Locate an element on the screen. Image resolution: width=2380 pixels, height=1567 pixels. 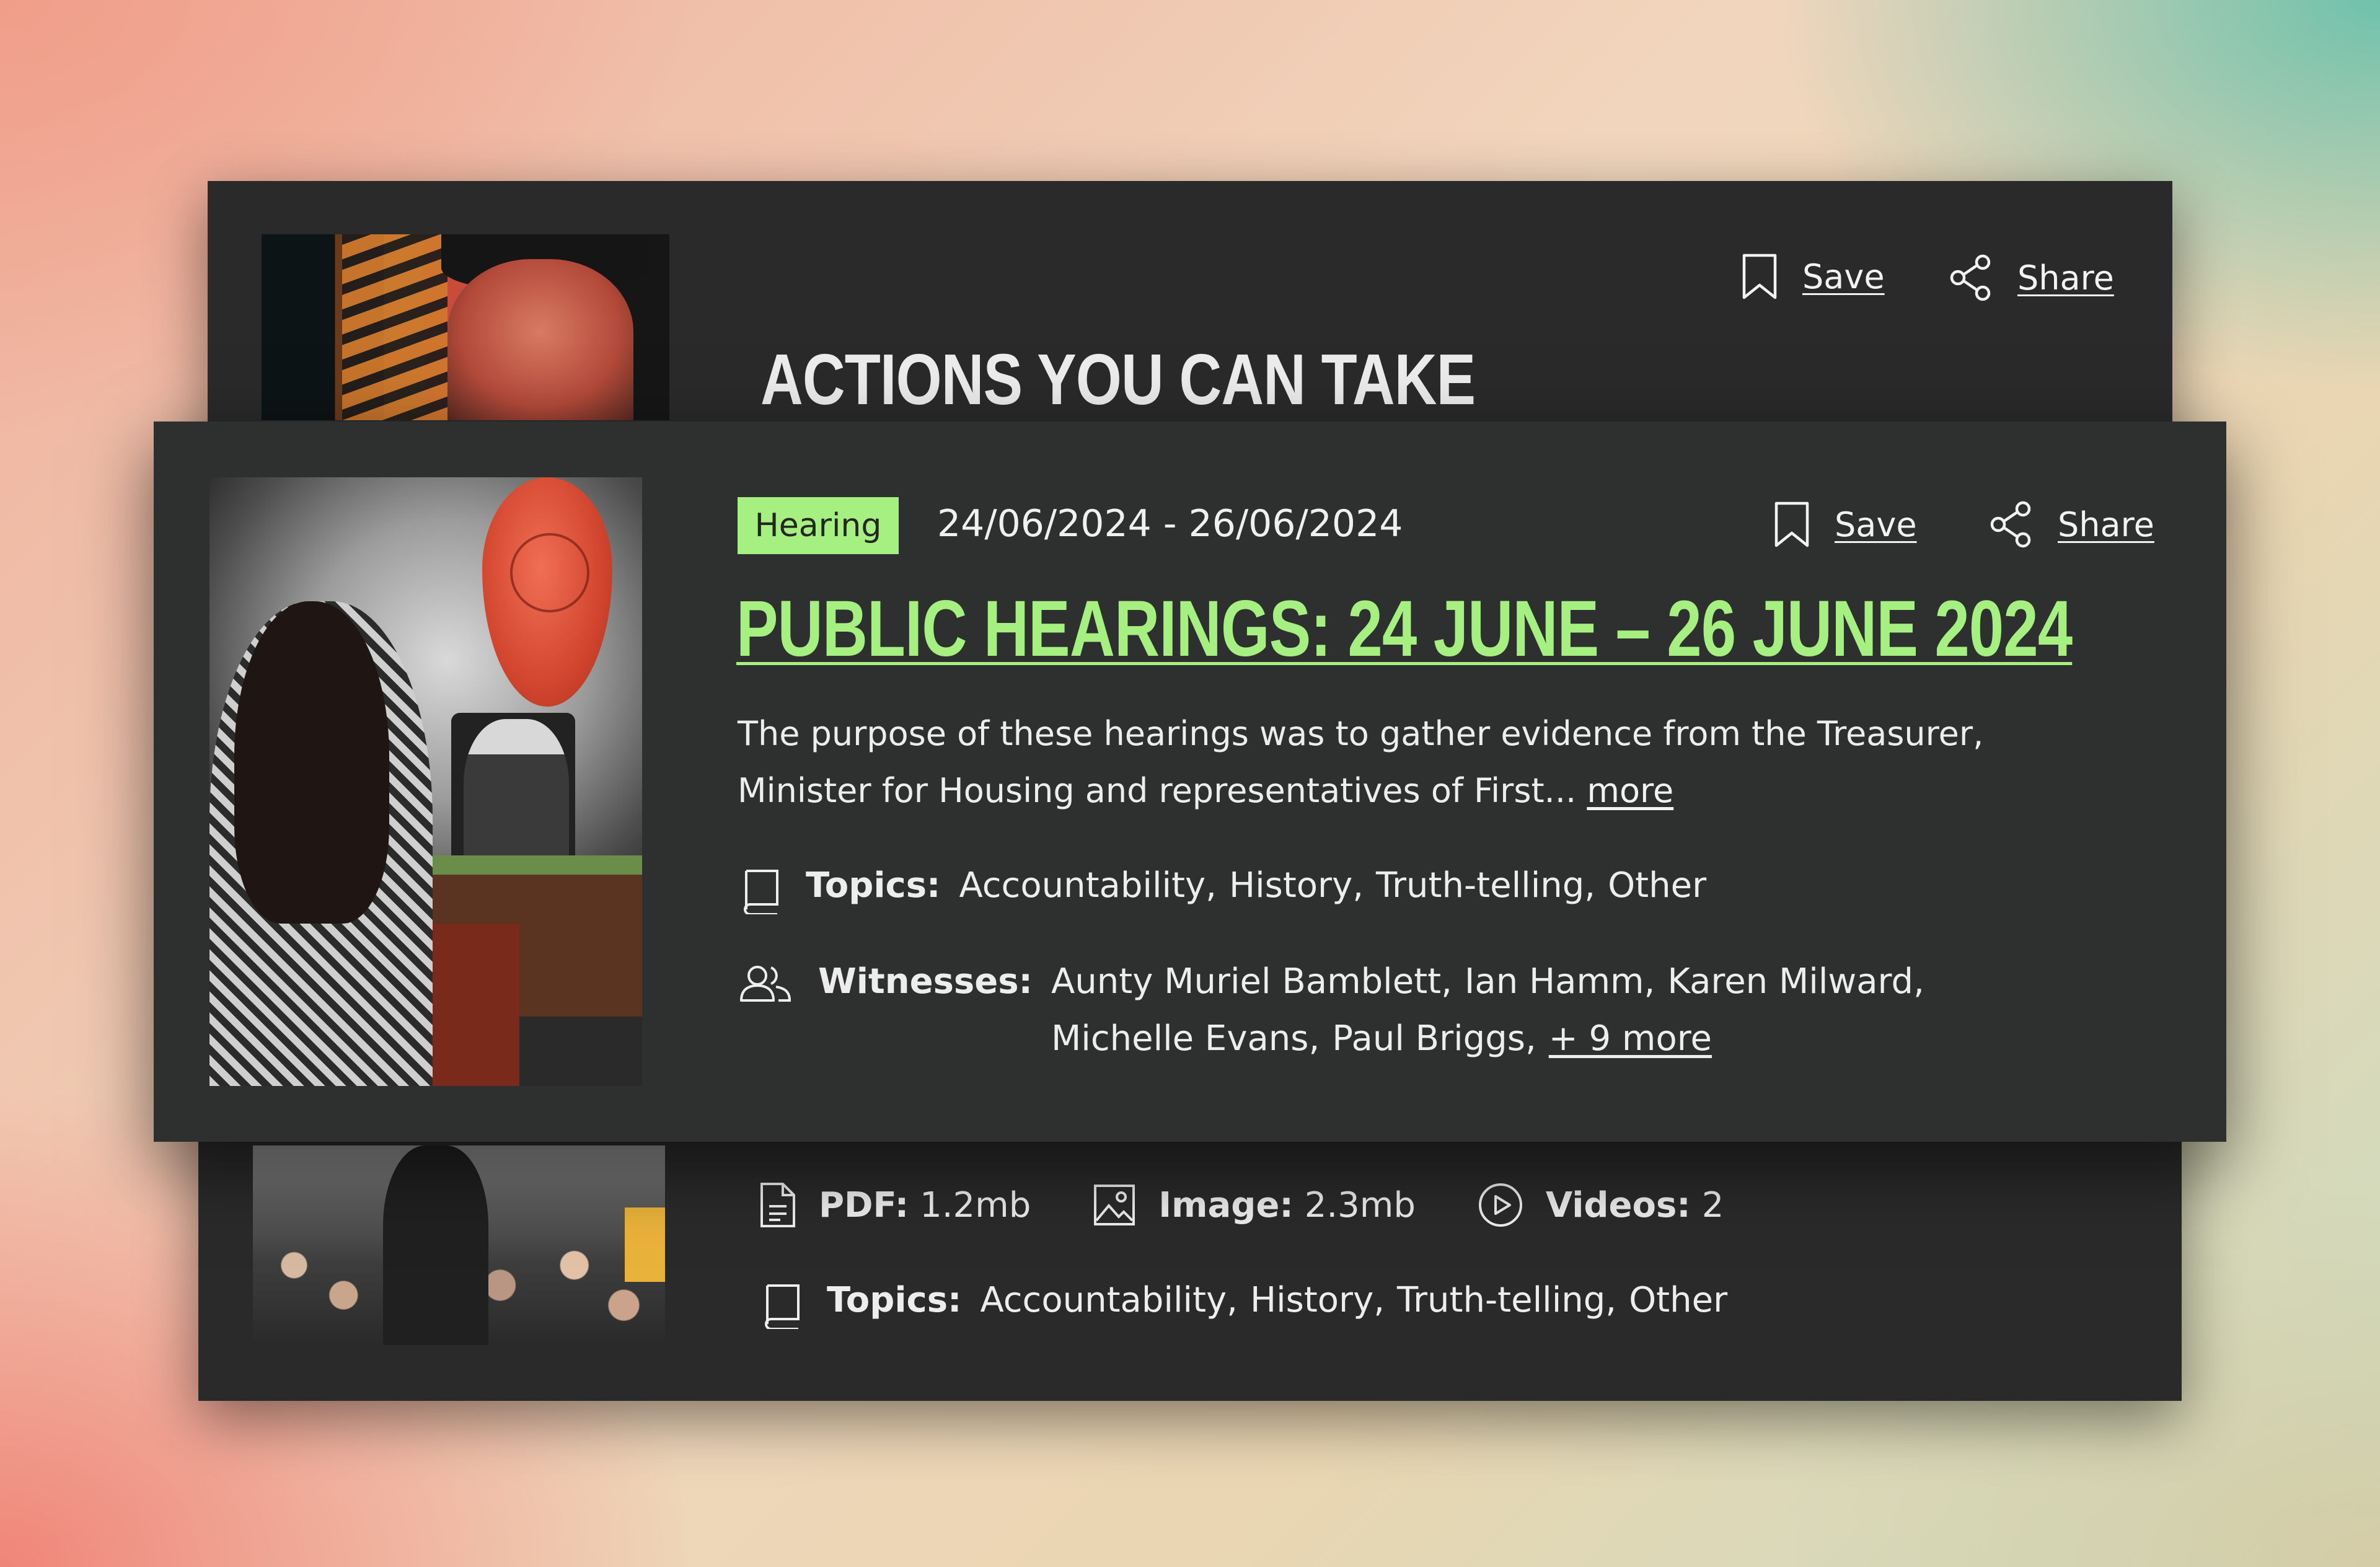
witness-item: Ian Hamm, is located at coordinates (1560, 981).